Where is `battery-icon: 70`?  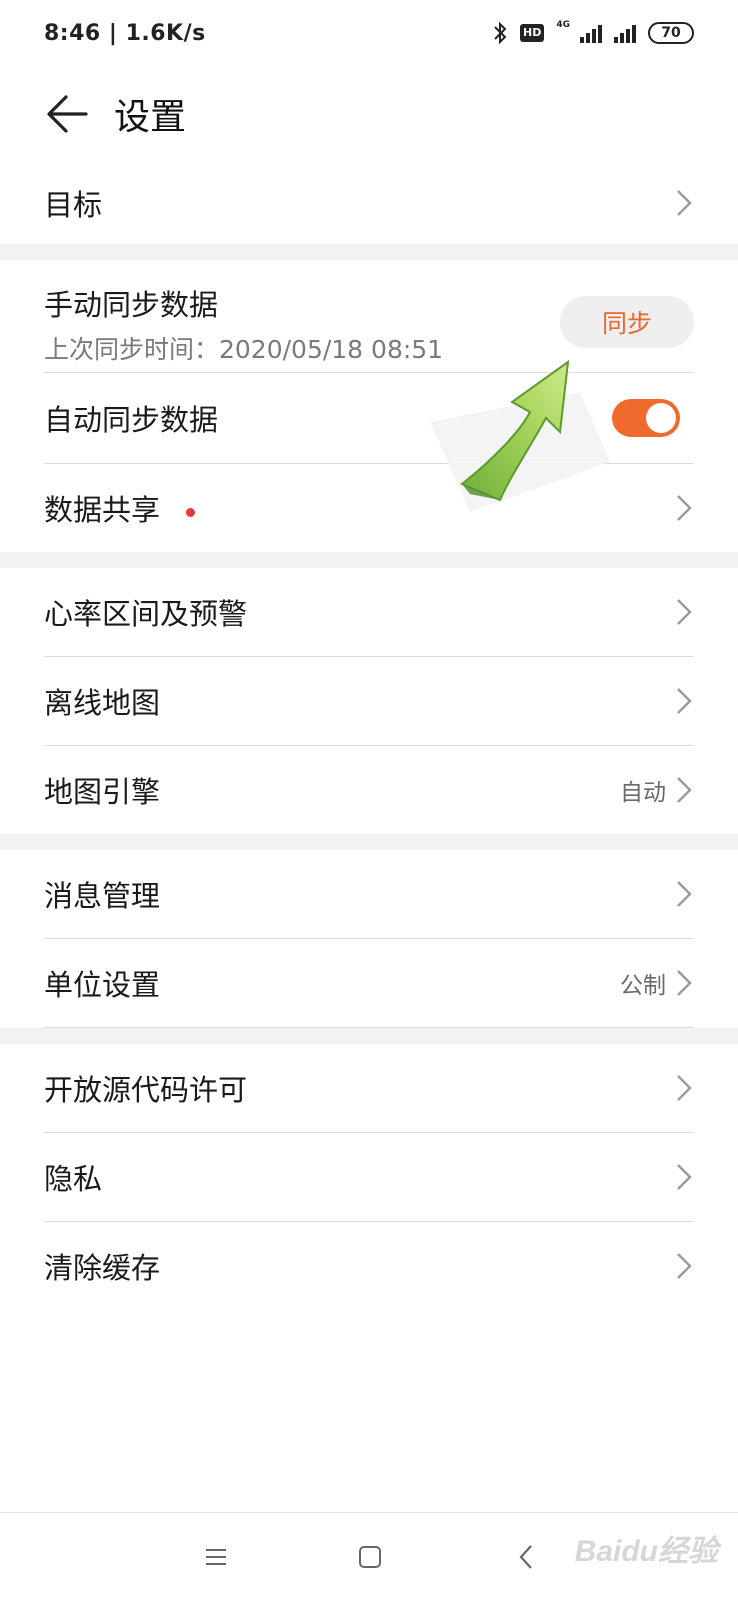
battery-icon: 70 is located at coordinates (671, 33).